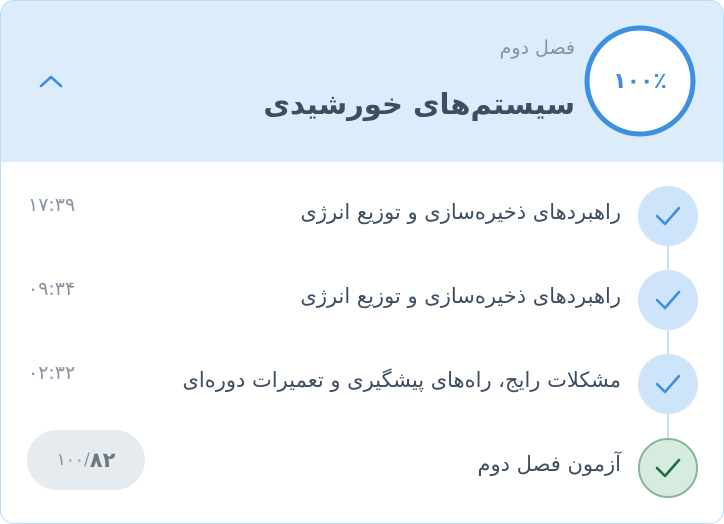  I want to click on collapse-button, so click(51, 81).